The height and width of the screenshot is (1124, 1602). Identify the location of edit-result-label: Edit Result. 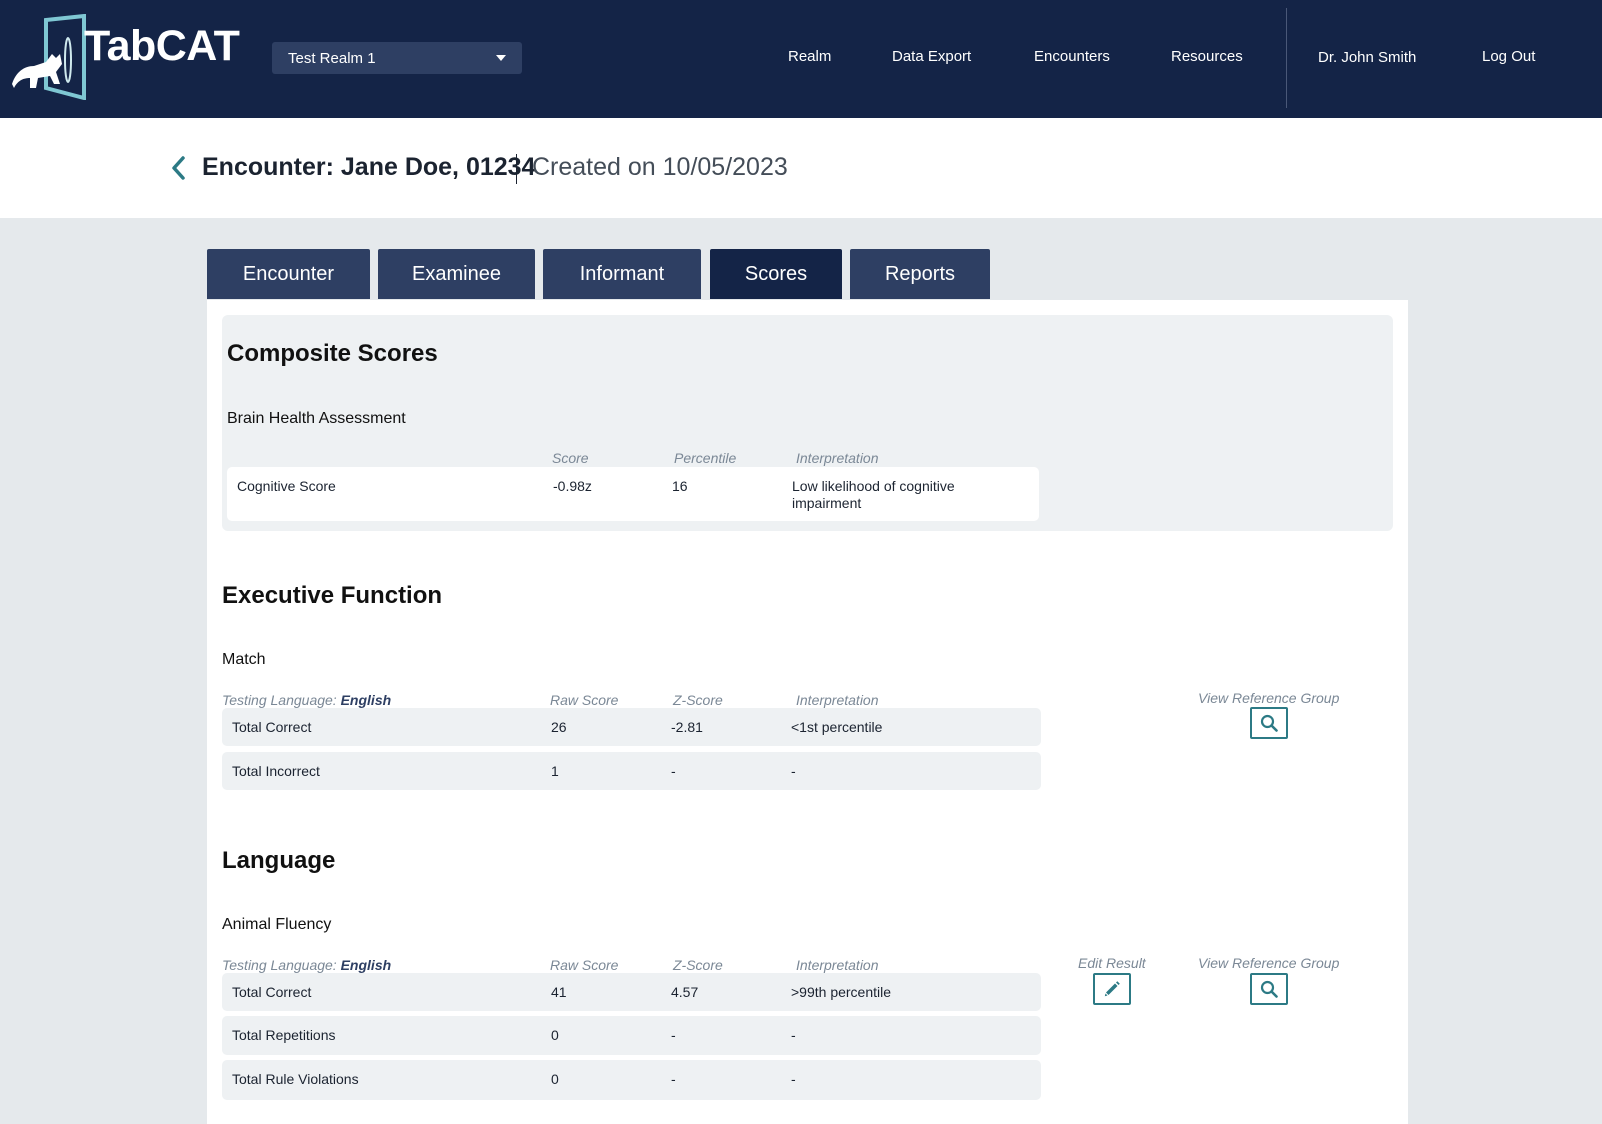
(1112, 963).